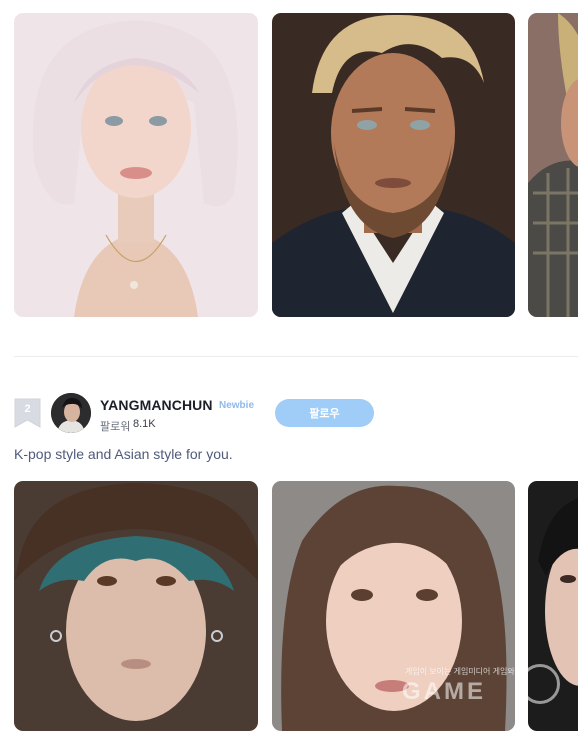  I want to click on watermark-circle-icon, so click(540, 684).